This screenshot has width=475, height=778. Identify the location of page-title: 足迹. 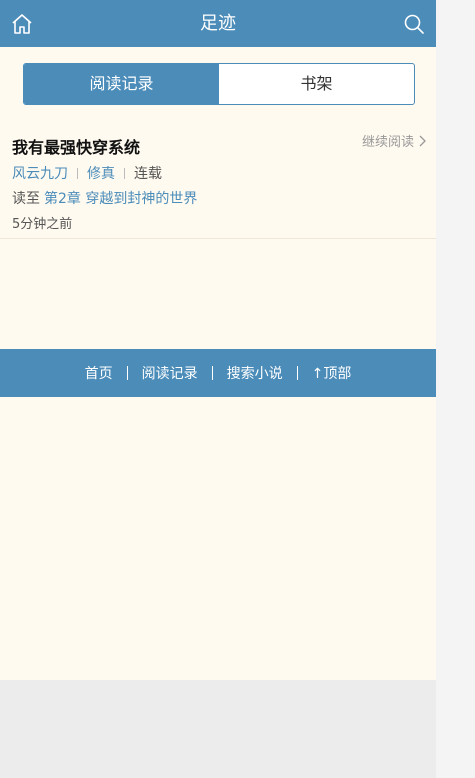
(218, 23).